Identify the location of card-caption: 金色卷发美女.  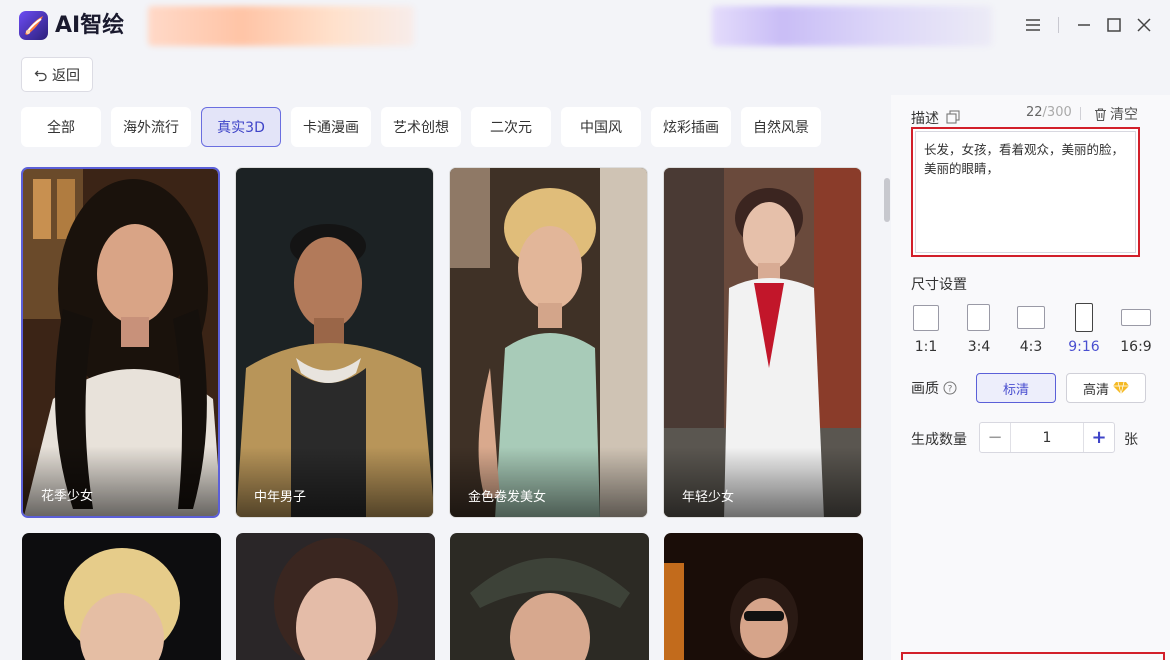
(507, 497).